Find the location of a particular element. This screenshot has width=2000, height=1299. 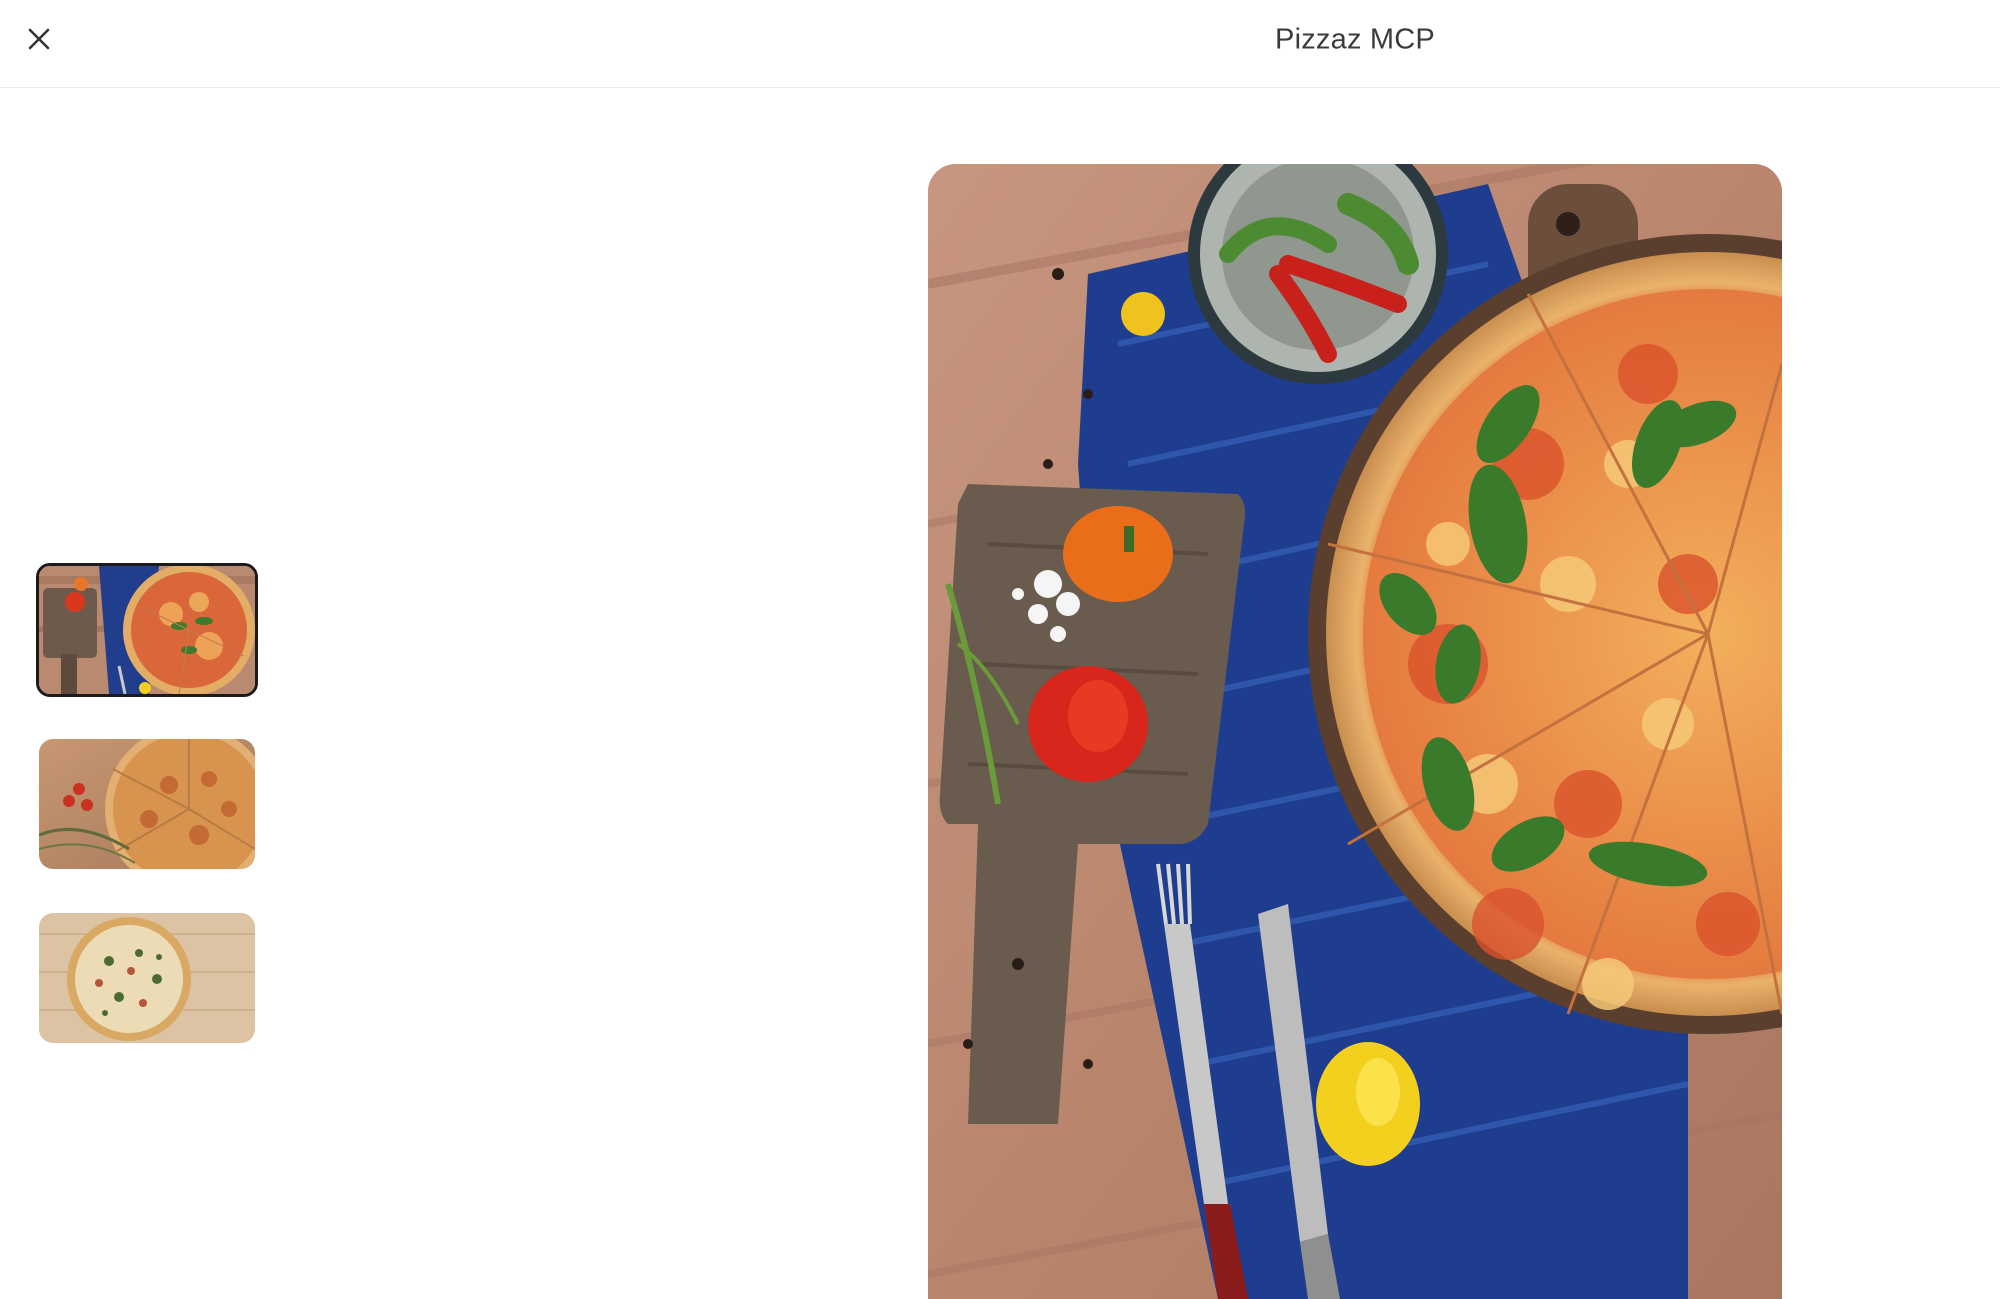

close-button is located at coordinates (39, 39).